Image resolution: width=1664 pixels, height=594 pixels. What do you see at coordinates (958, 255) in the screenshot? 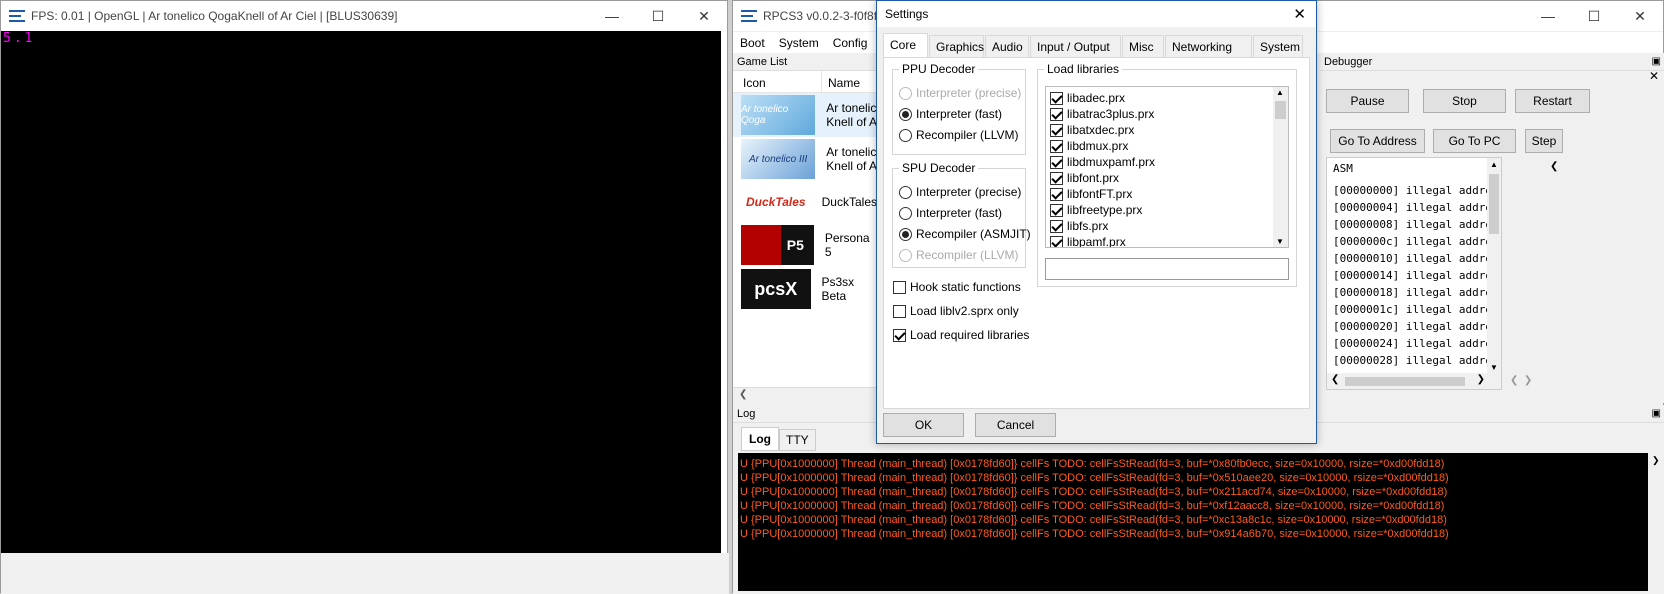
I see `spu-recompiler-llvm-radio: Recompiler (LLVM)` at bounding box center [958, 255].